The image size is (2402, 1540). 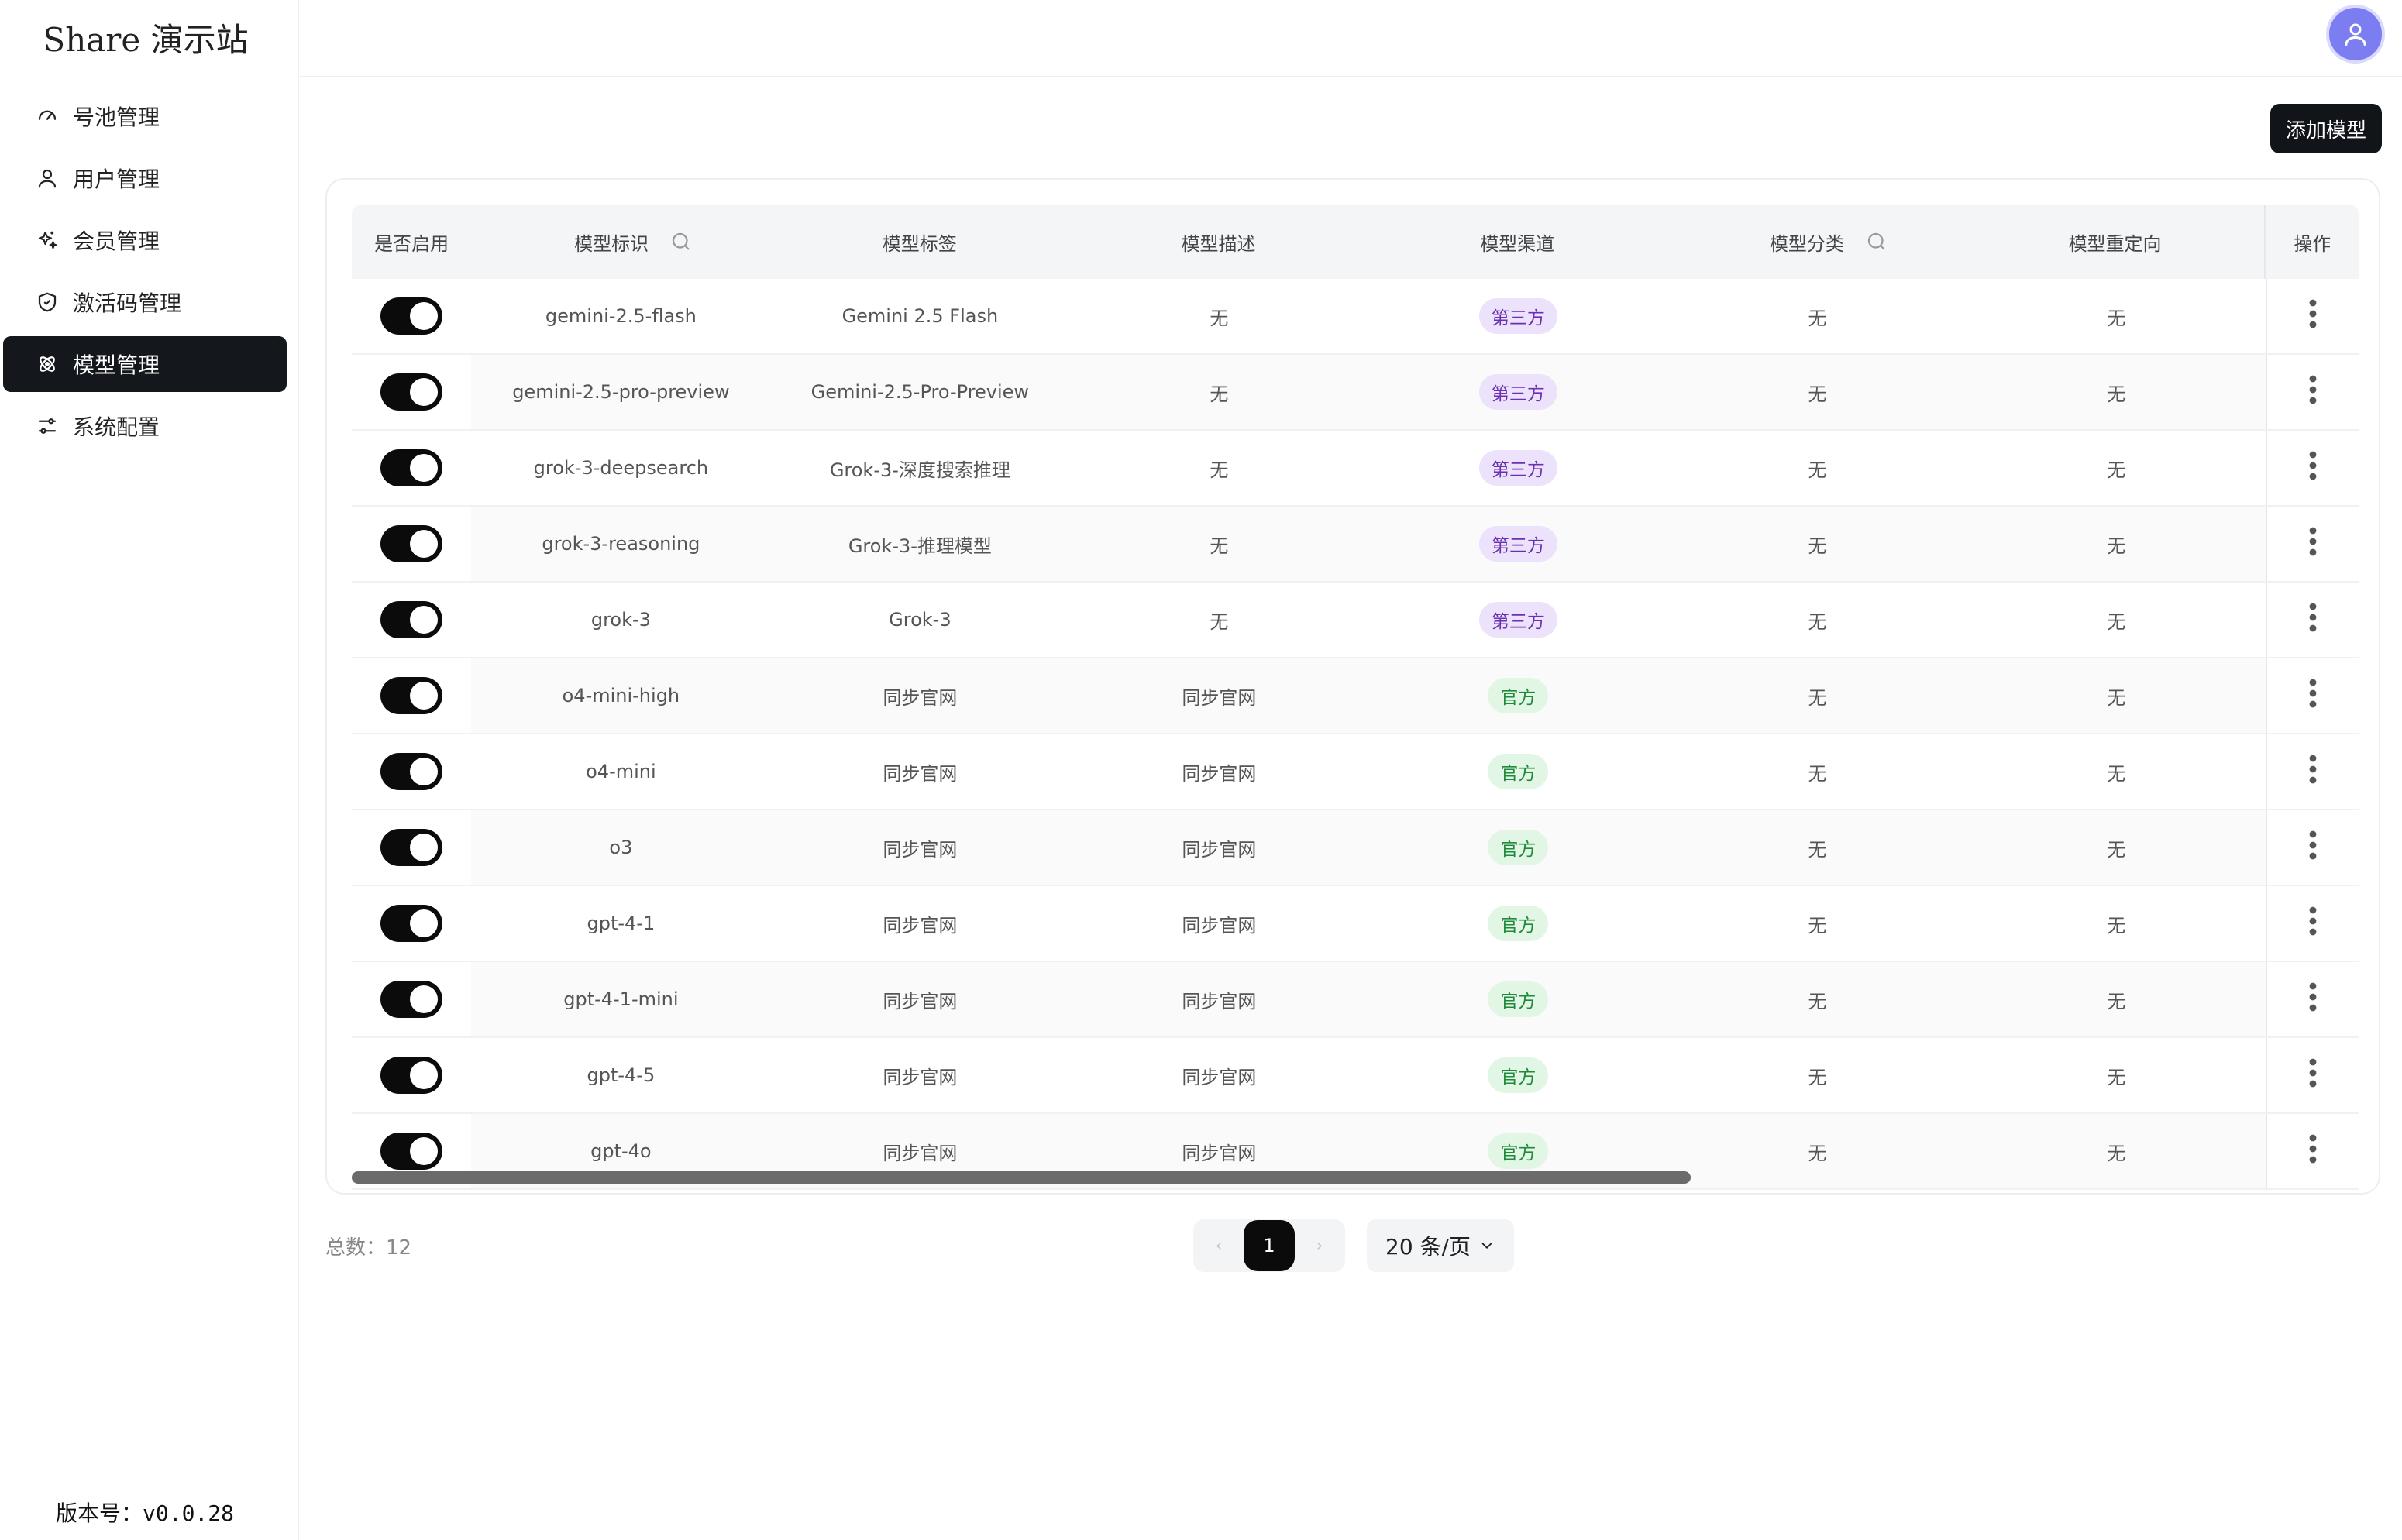 I want to click on table-row: grok-3-reasoning Grok-3-推理模型 无 第三方 无 无, so click(x=1355, y=545).